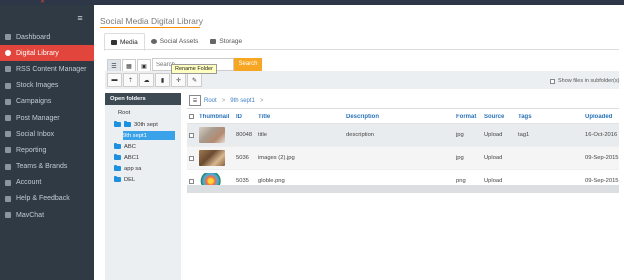 The height and width of the screenshot is (280, 624). I want to click on column-header-thumbnail: Thumbnail, so click(217, 117).